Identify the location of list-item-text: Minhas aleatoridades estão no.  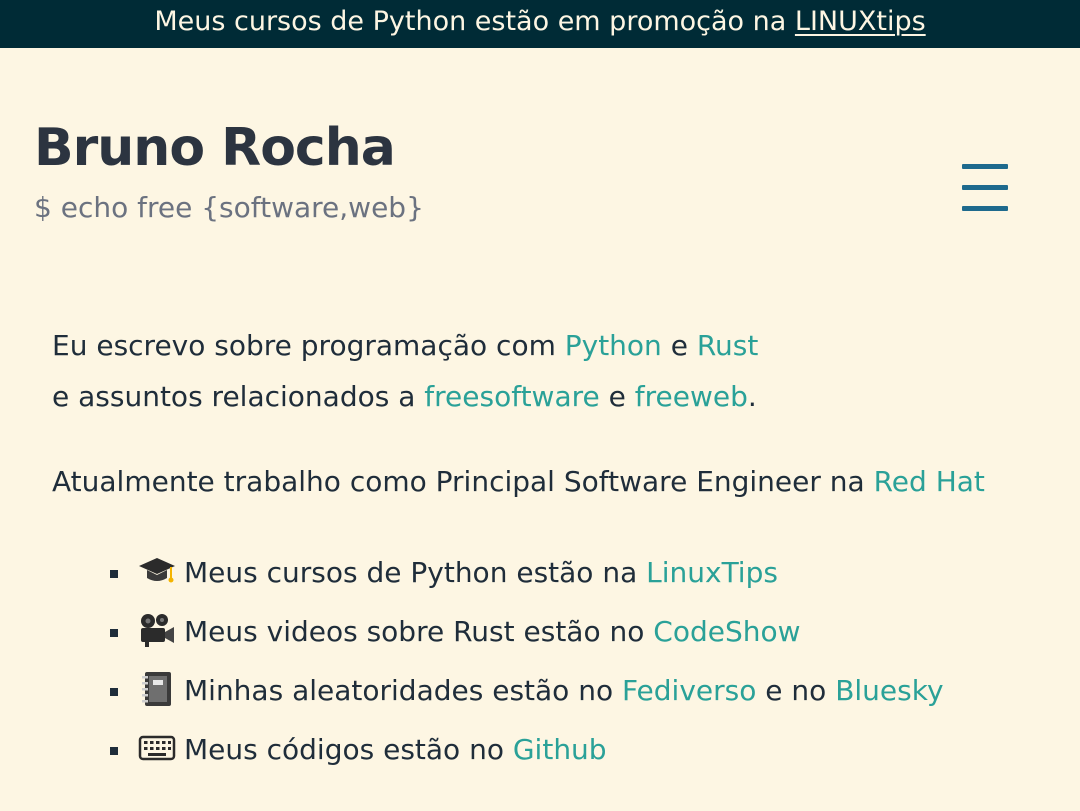
(403, 690).